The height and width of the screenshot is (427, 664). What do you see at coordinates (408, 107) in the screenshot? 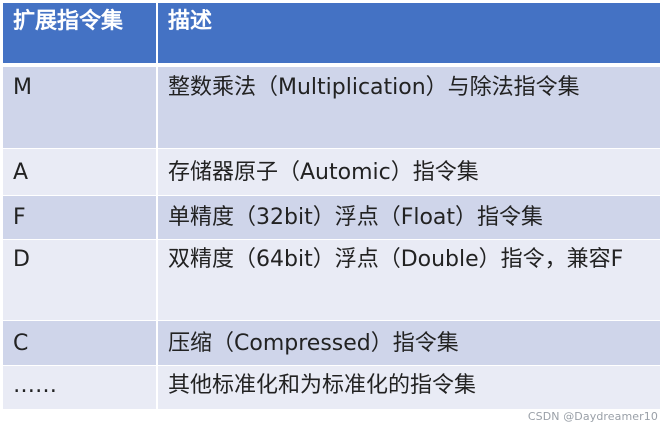
I see `cell-description: 整数乘法（Multiplication）与除法指令集` at bounding box center [408, 107].